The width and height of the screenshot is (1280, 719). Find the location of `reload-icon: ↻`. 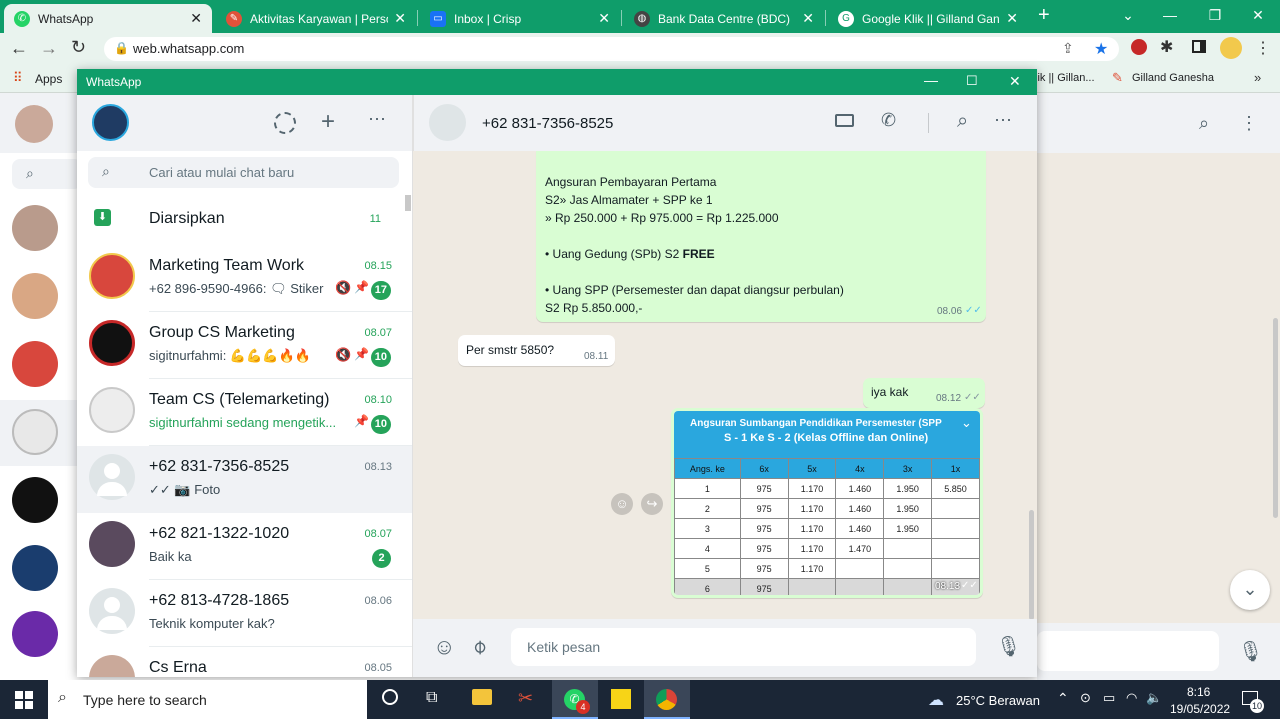

reload-icon: ↻ is located at coordinates (78, 47).